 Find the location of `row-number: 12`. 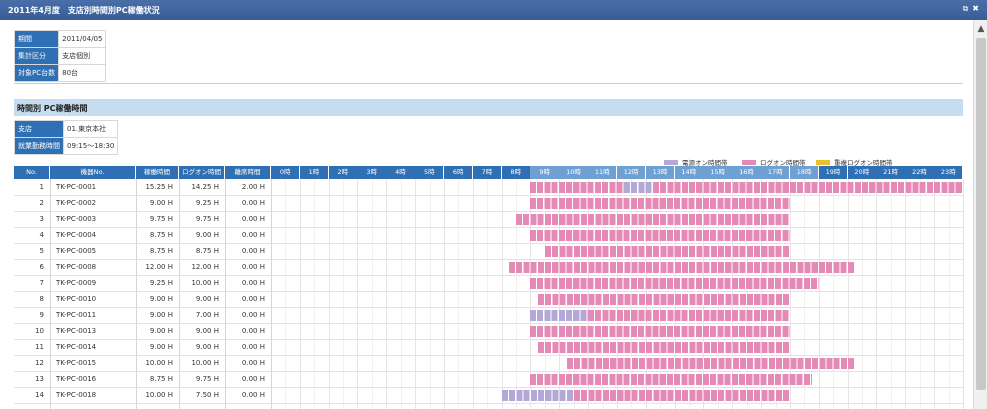

row-number: 12 is located at coordinates (39, 363).